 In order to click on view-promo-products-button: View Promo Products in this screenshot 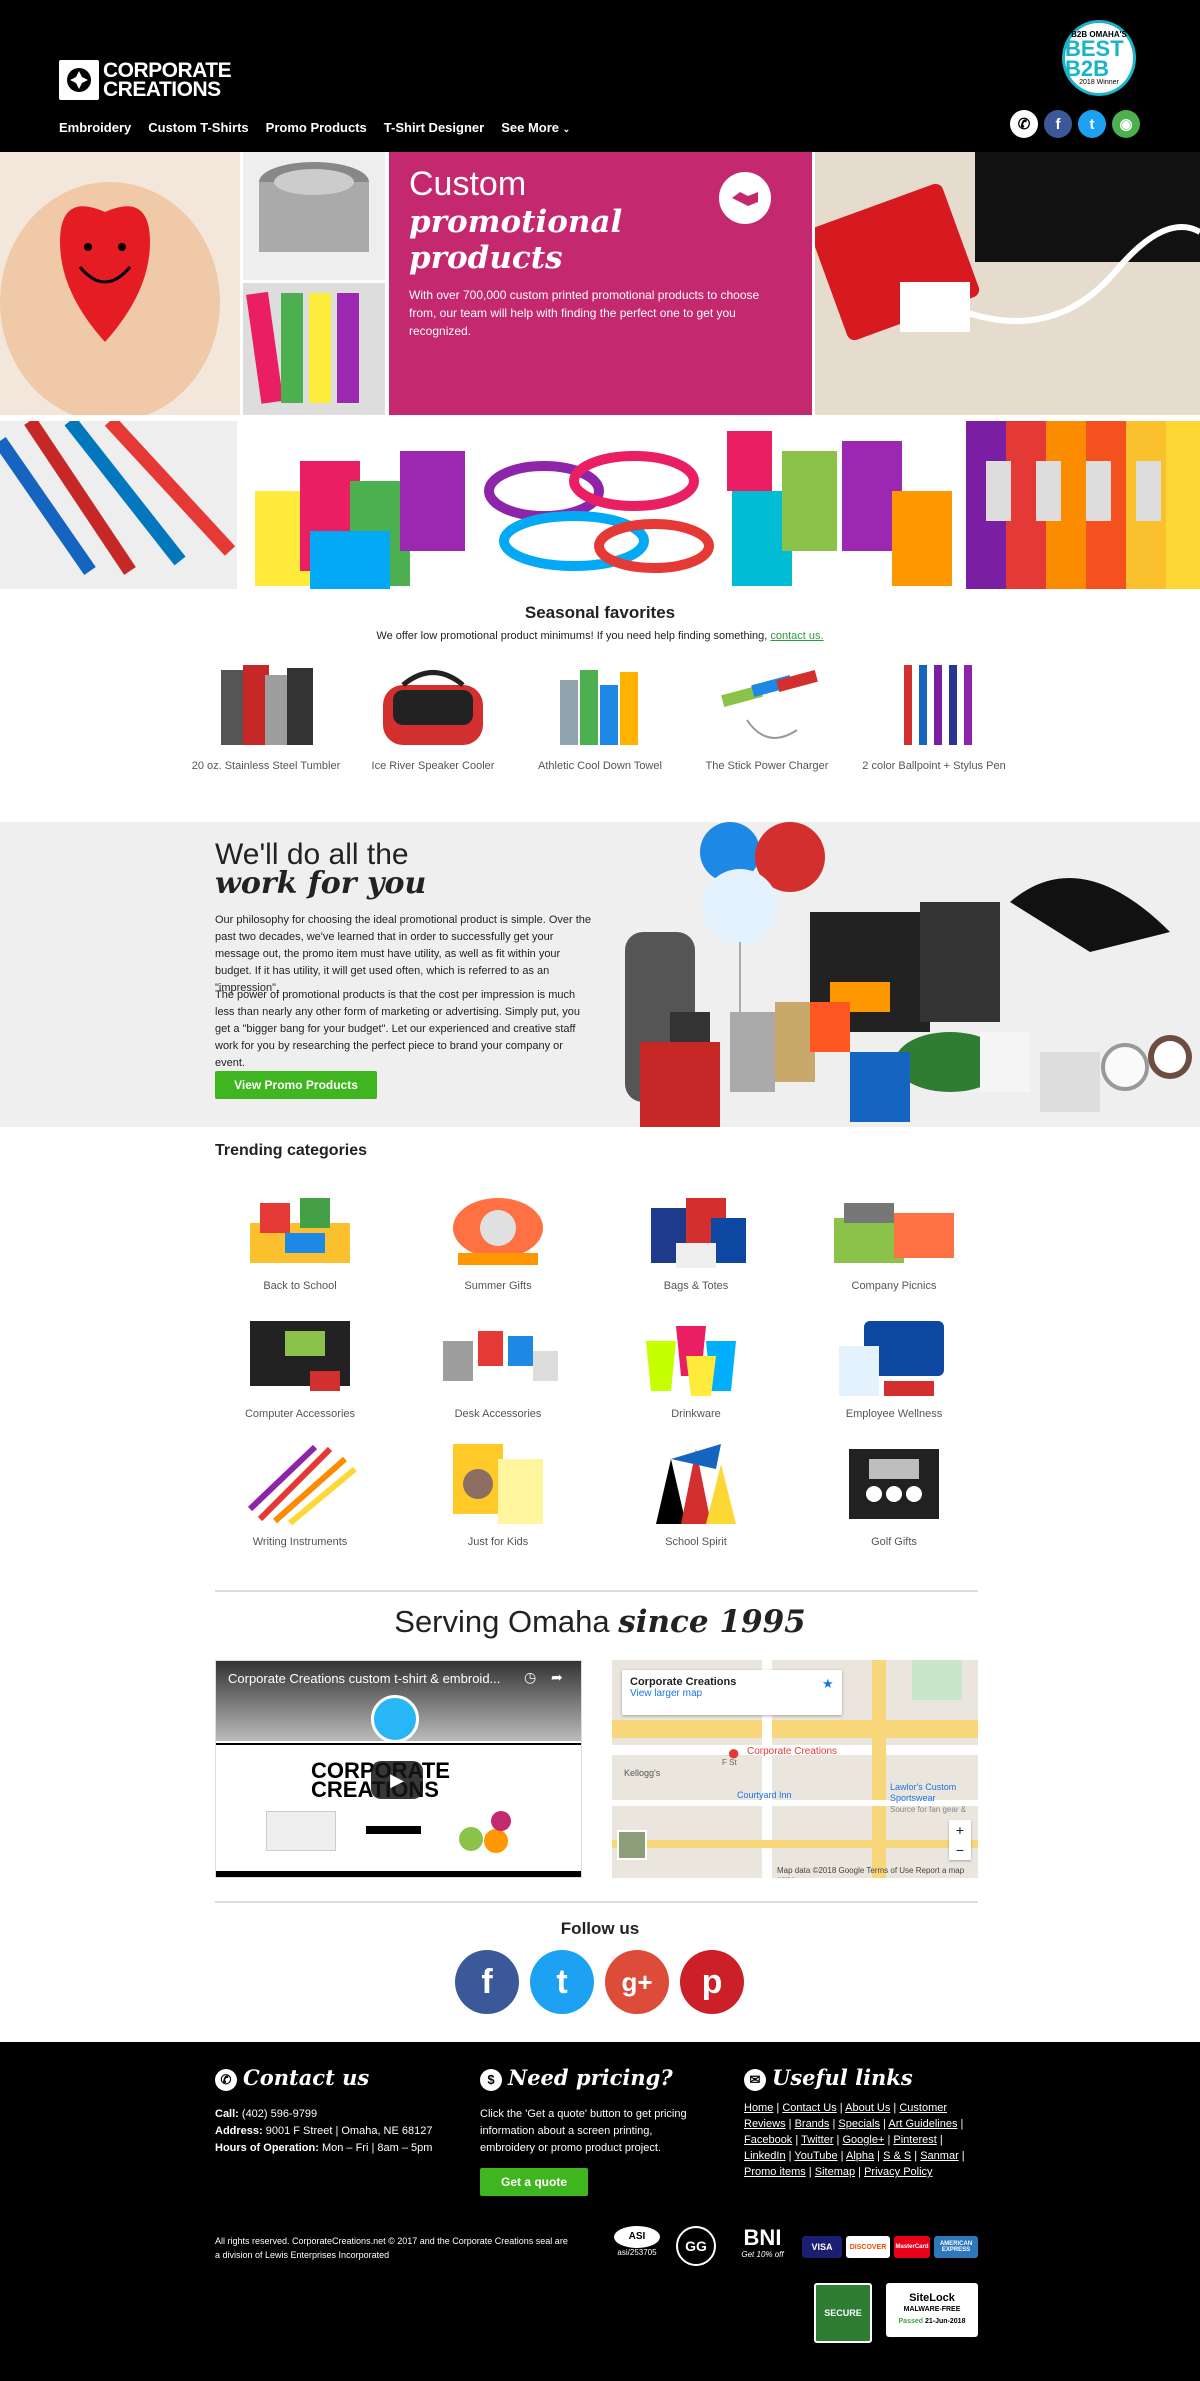, I will do `click(296, 1085)`.